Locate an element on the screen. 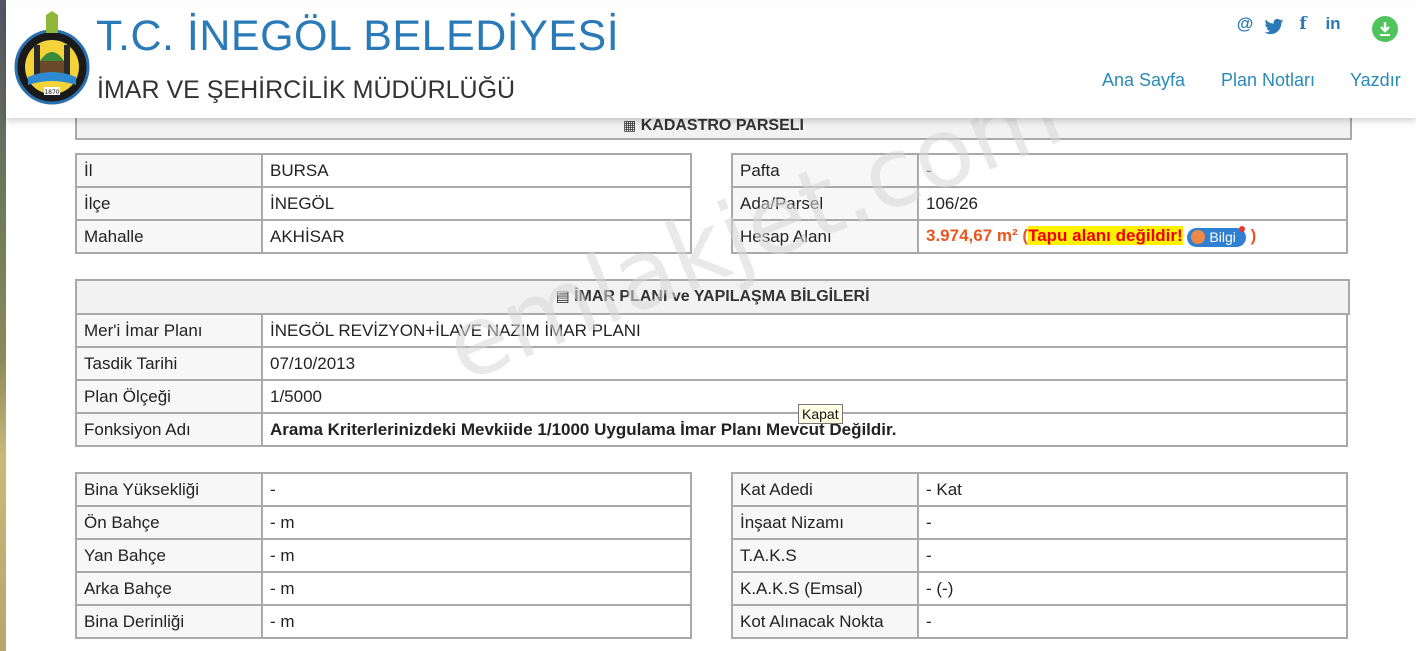 This screenshot has width=1416, height=651. municipality-logo: 1870 is located at coordinates (52, 58).